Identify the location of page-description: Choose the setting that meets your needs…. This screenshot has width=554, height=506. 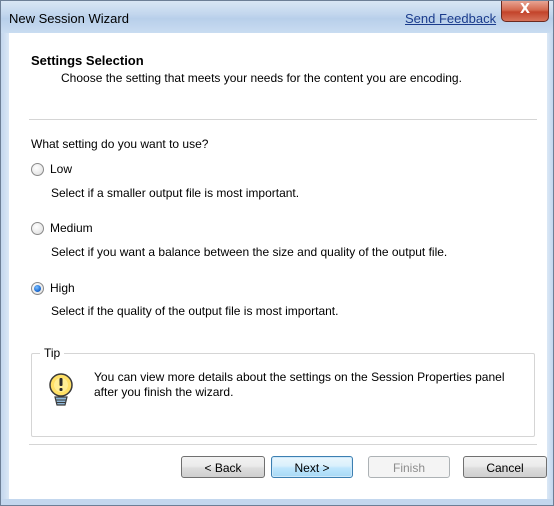
(261, 78).